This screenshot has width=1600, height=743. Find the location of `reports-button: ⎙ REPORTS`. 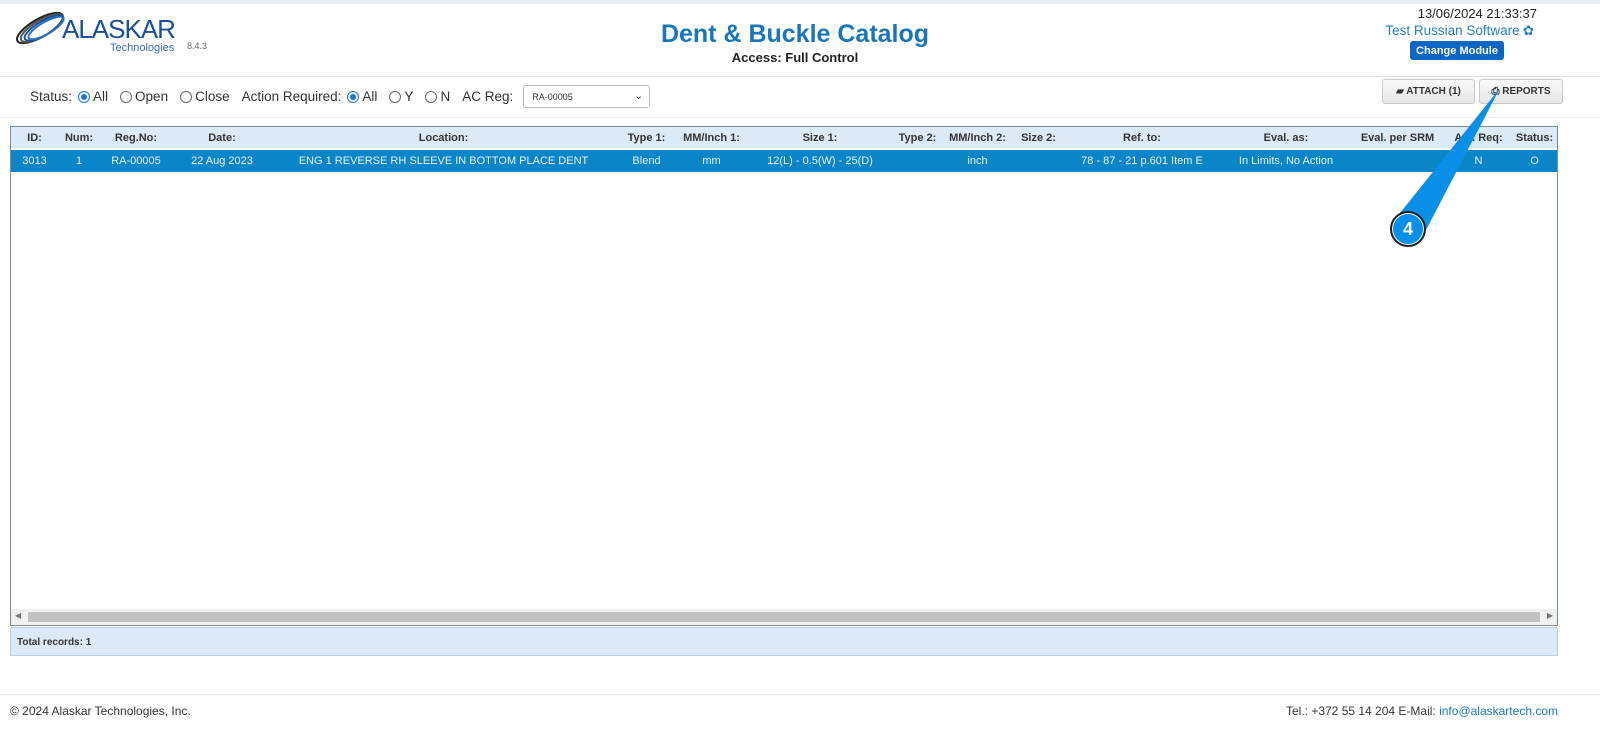

reports-button: ⎙ REPORTS is located at coordinates (1521, 91).